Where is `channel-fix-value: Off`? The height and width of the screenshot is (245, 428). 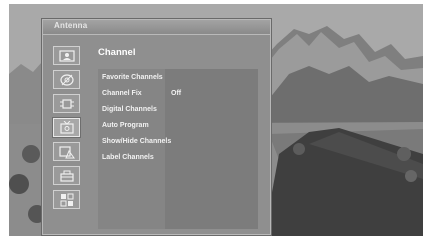
channel-fix-value: Off is located at coordinates (176, 93).